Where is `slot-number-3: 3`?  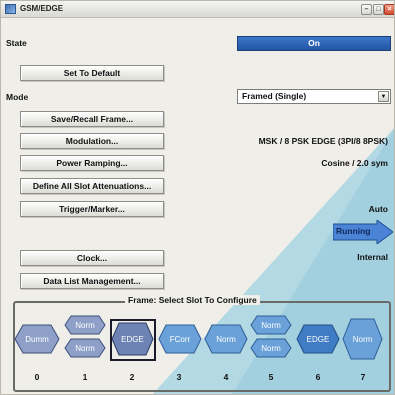
slot-number-3: 3 is located at coordinates (179, 377).